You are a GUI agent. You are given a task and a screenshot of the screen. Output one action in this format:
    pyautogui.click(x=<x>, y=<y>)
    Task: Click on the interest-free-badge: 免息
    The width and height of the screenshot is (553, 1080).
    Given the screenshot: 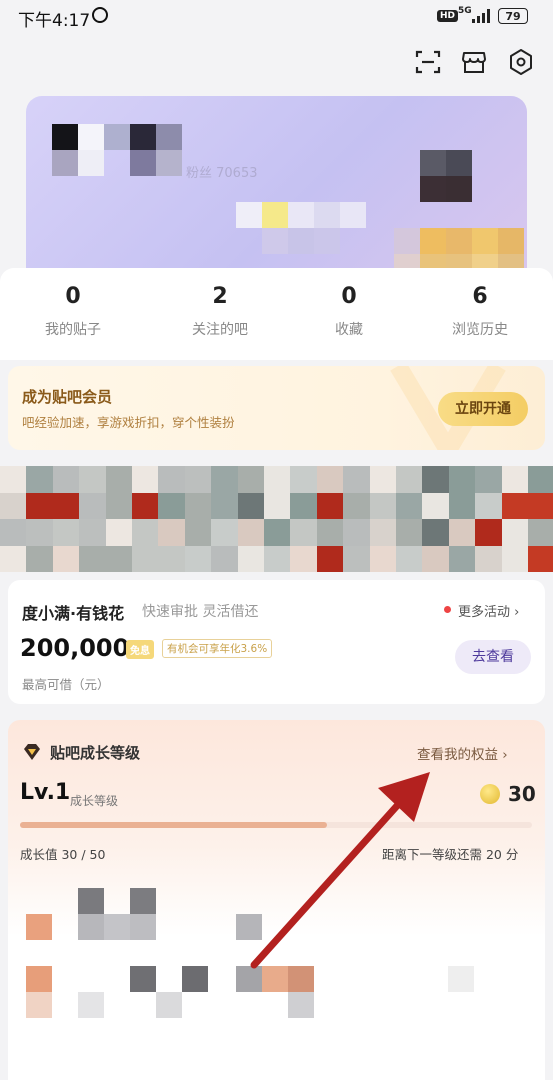 What is the action you would take?
    pyautogui.click(x=140, y=649)
    